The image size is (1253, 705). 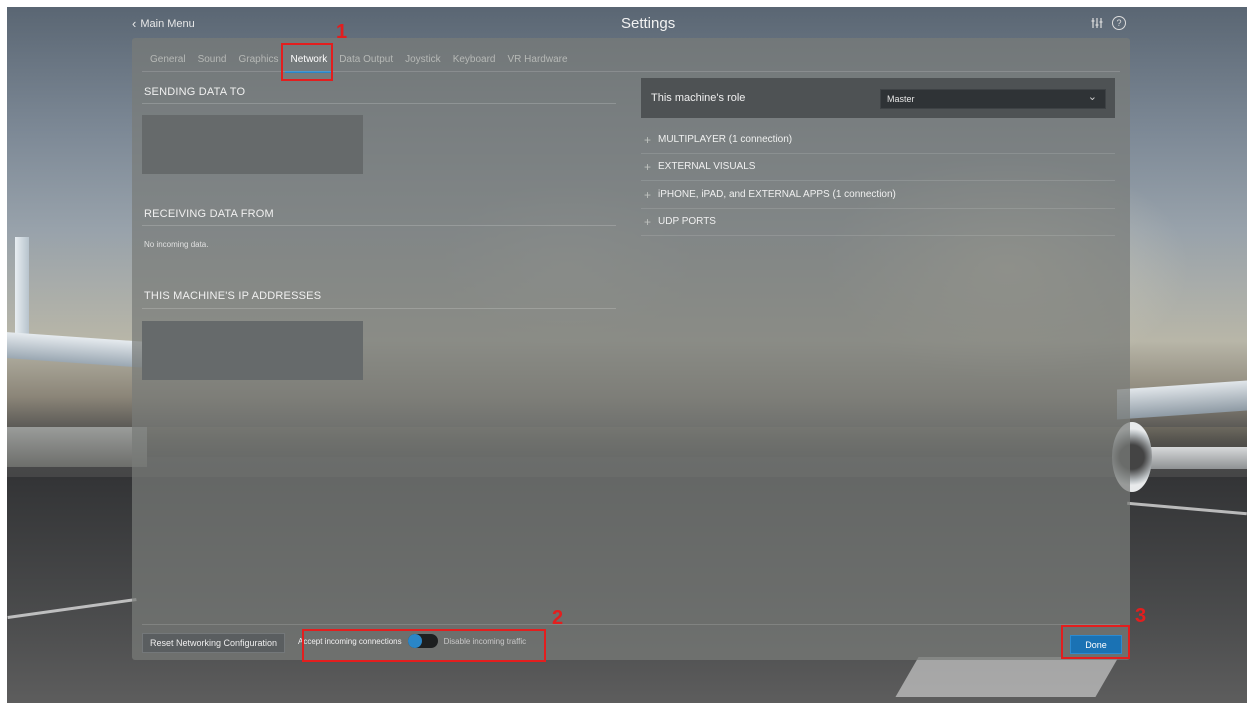 What do you see at coordinates (1192, 458) in the screenshot?
I see `terminal-building` at bounding box center [1192, 458].